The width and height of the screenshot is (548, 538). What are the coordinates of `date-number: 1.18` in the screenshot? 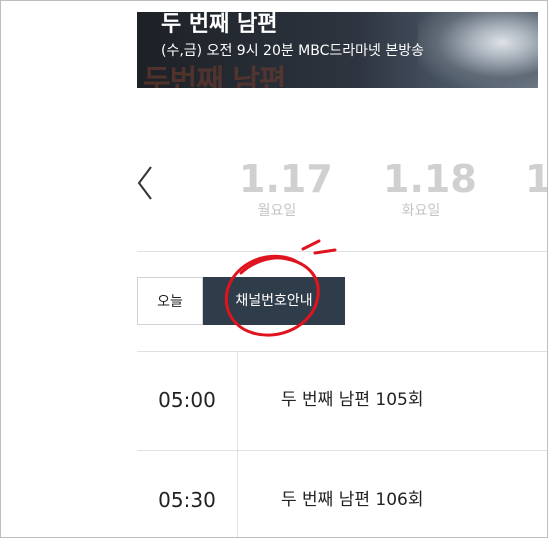 It's located at (430, 179).